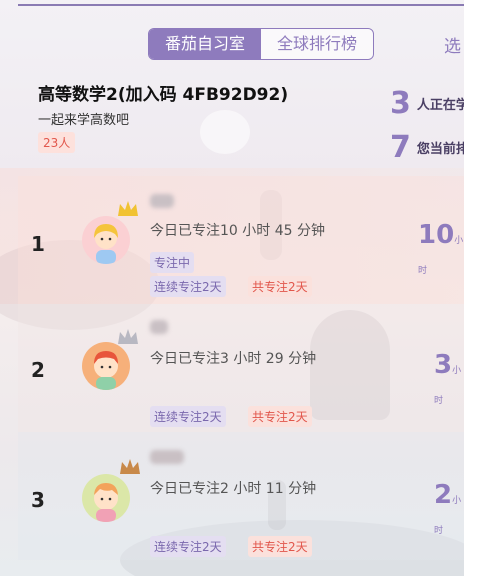 The image size is (480, 576). I want to click on stat-value: 7, so click(400, 147).